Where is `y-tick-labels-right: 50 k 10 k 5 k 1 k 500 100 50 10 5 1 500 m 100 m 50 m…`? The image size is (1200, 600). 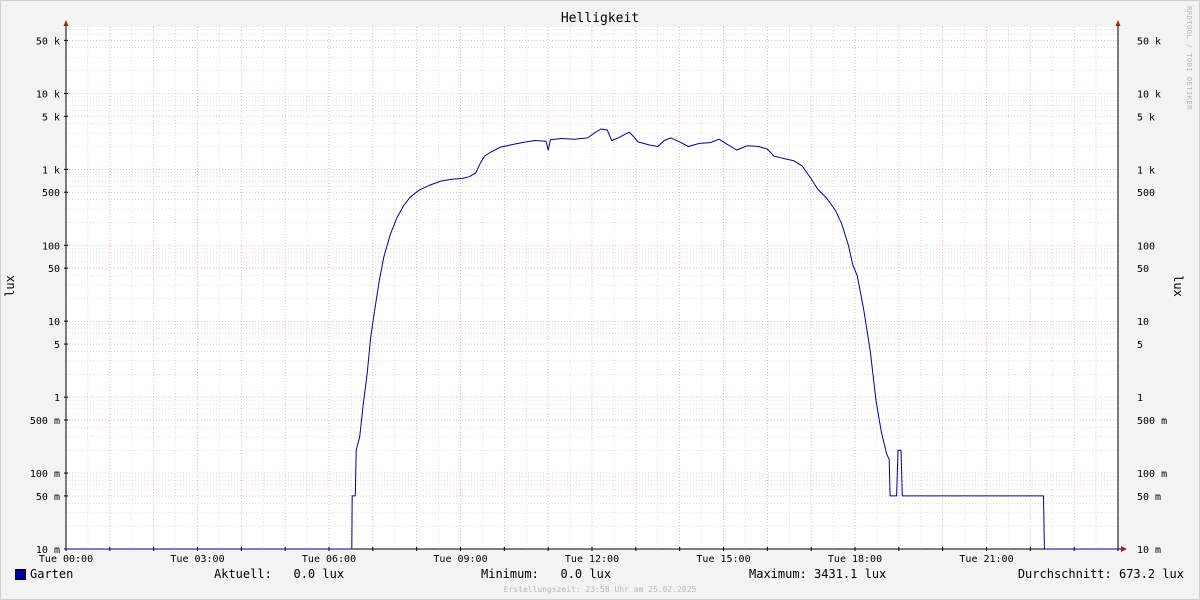
y-tick-labels-right: 50 k 10 k 5 k 1 k 500 100 50 10 5 1 500 m 100 m 50 m… is located at coordinates (1152, 296).